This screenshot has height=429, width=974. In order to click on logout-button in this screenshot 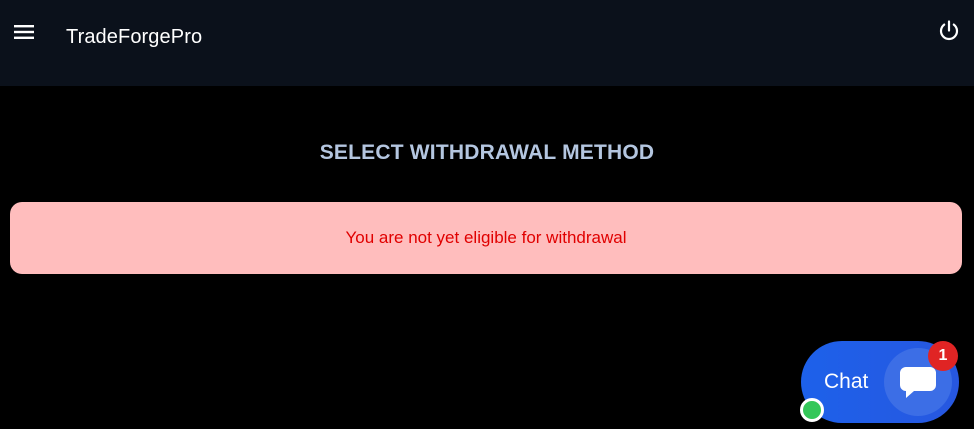, I will do `click(949, 31)`.